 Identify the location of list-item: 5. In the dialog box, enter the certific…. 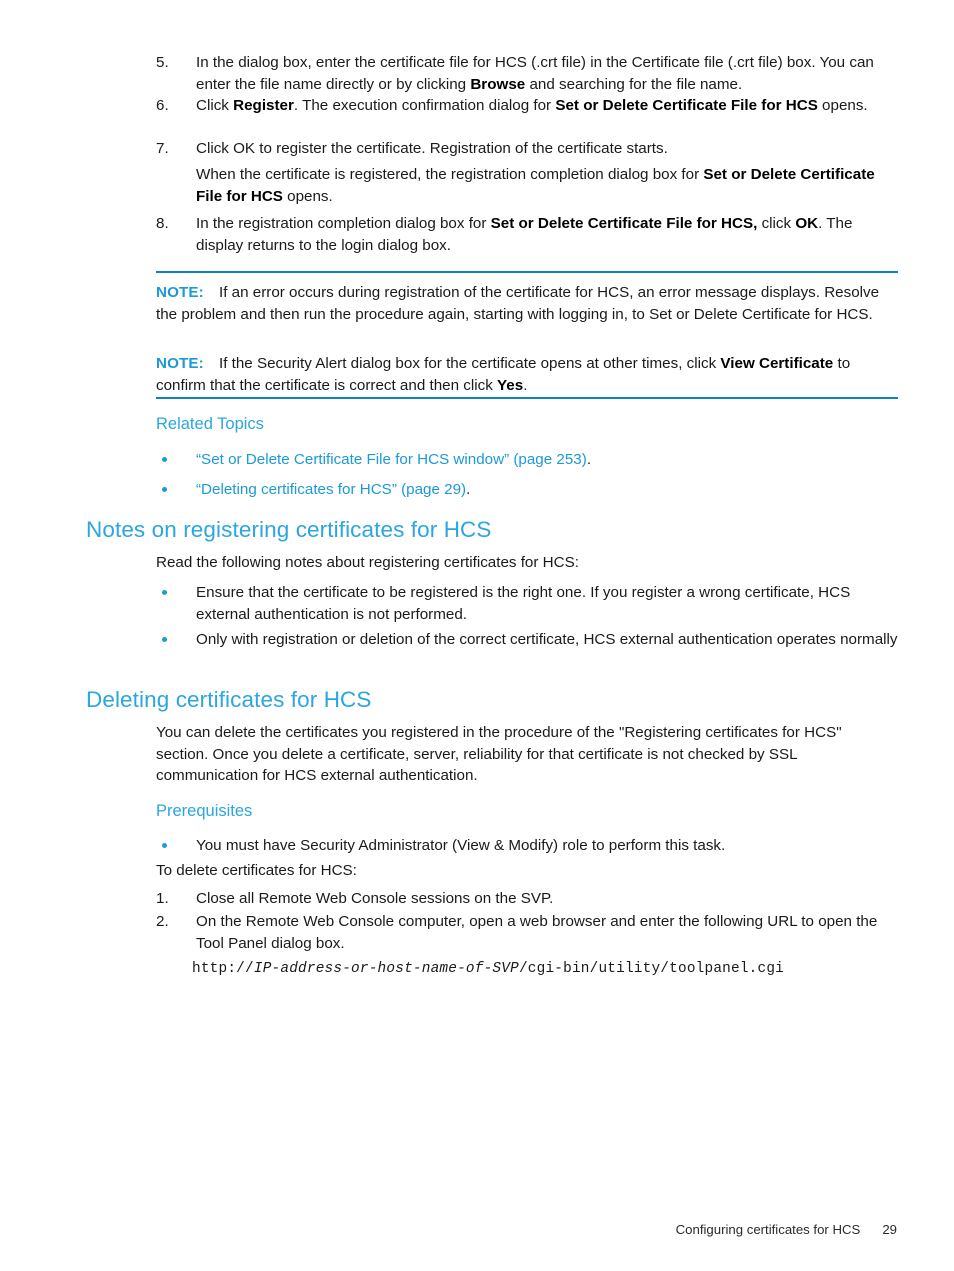
(527, 73).